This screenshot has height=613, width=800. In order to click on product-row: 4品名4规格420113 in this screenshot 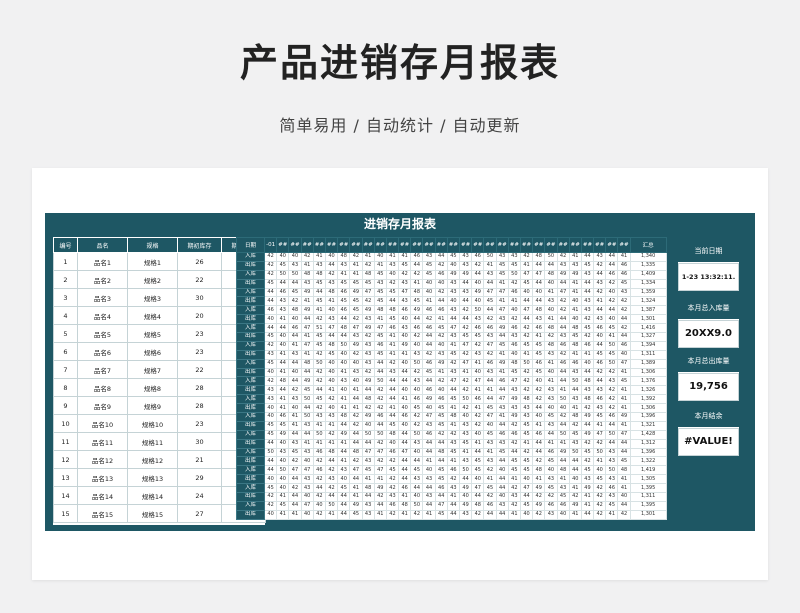, I will do `click(159, 315)`.